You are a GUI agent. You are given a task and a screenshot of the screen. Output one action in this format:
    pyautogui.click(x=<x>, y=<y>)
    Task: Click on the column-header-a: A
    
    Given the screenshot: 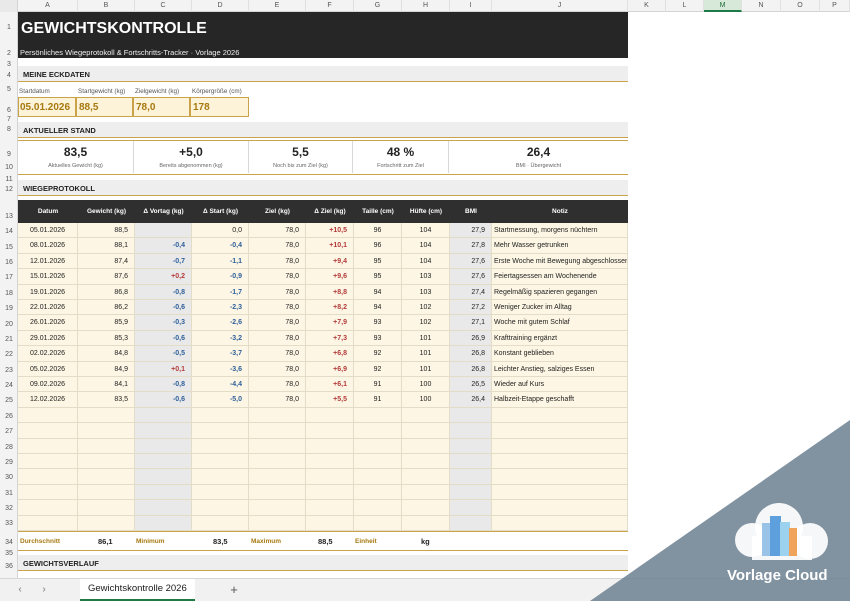 What is the action you would take?
    pyautogui.click(x=48, y=6)
    